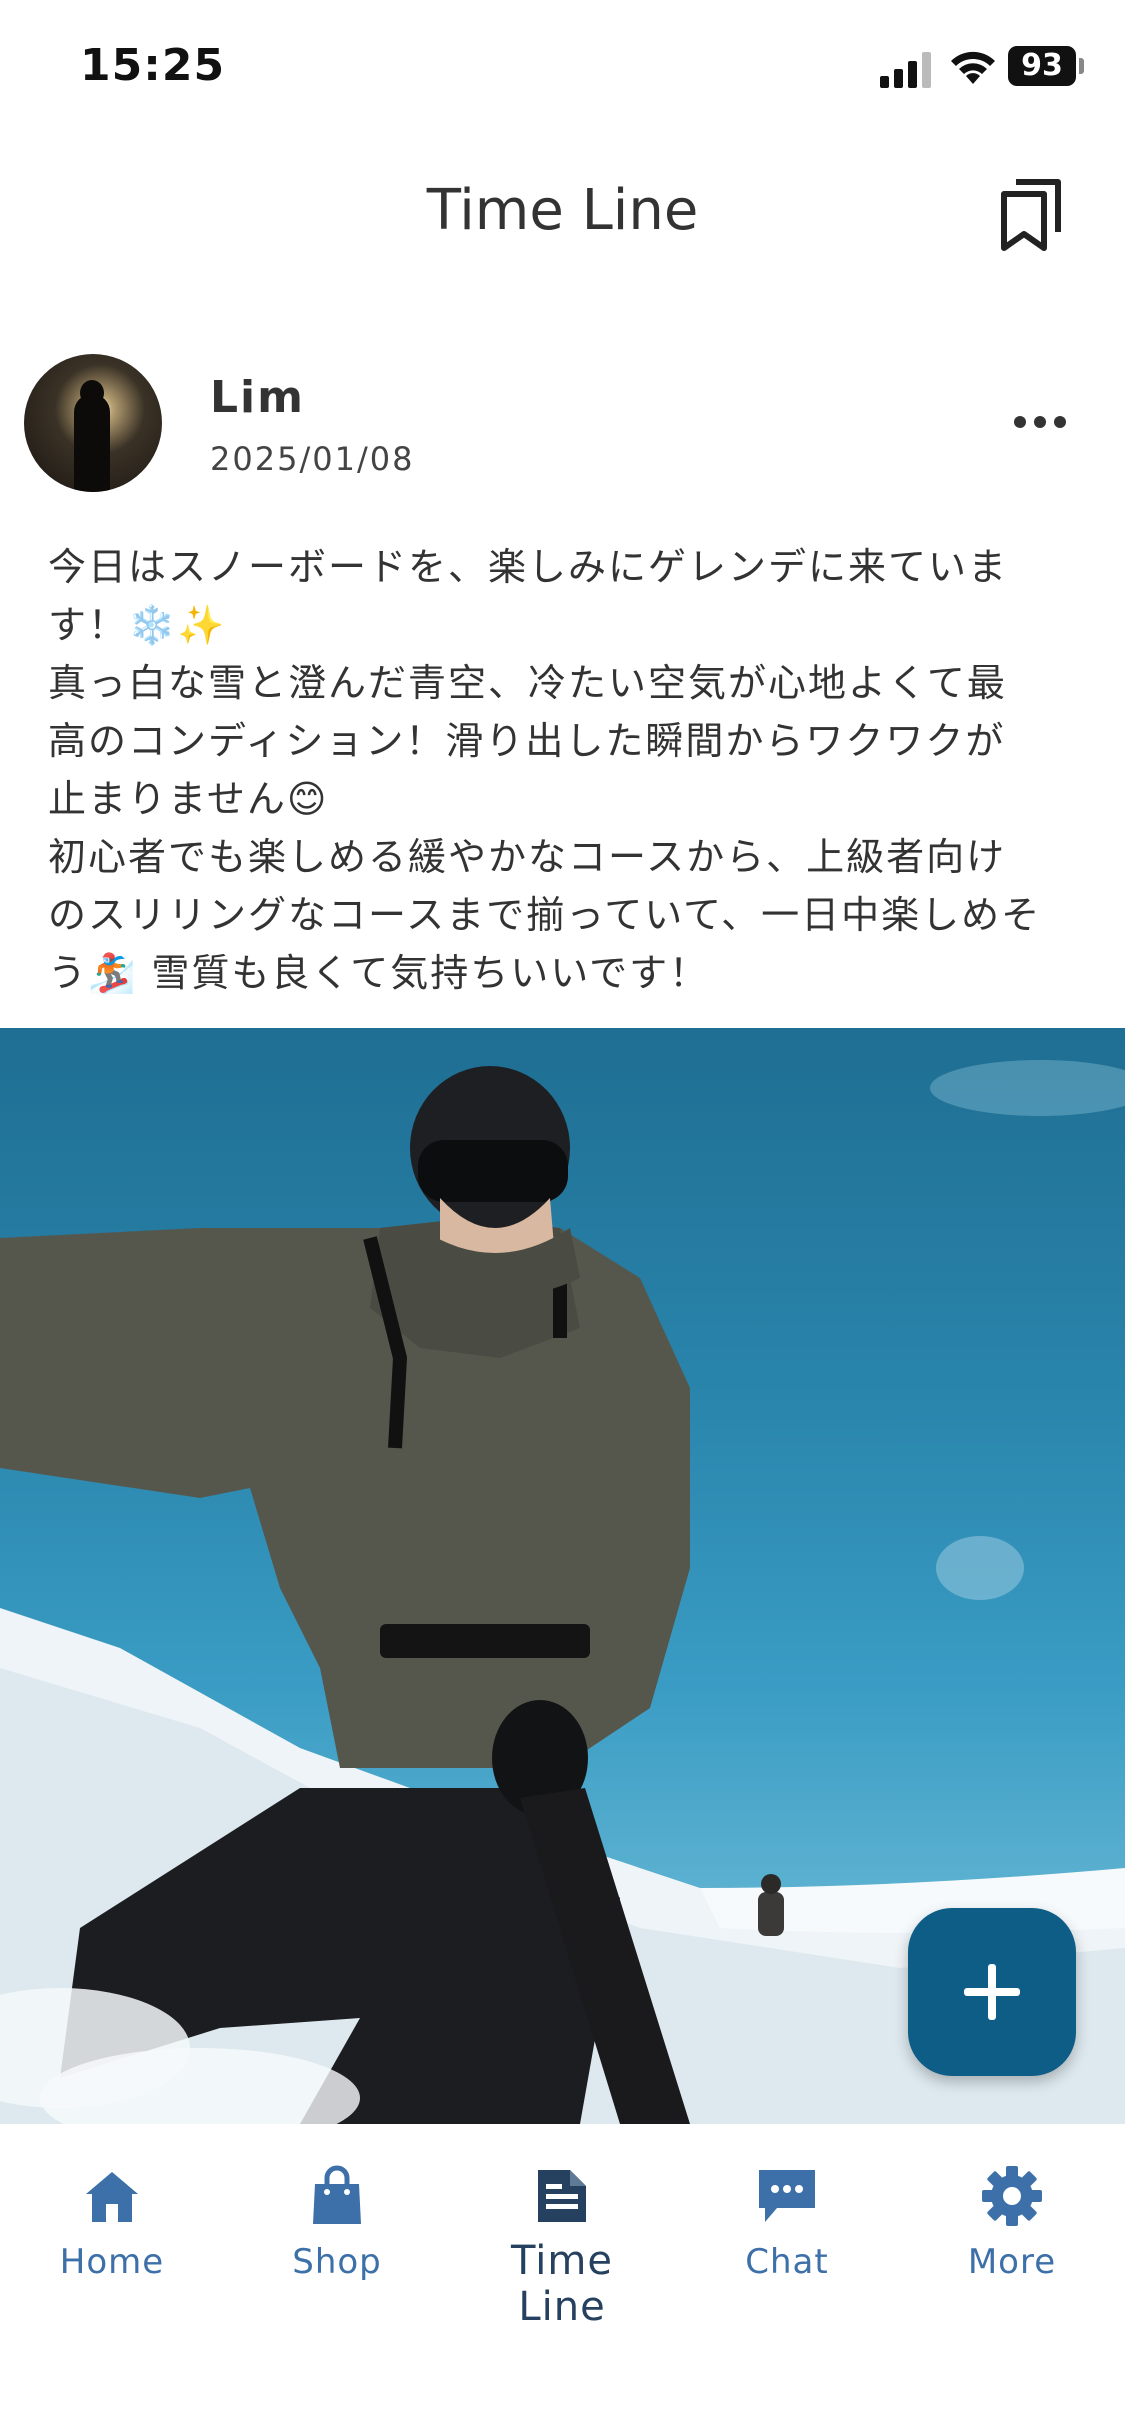 Image resolution: width=1125 pixels, height=2436 pixels. I want to click on app-header: Time Line, so click(562, 215).